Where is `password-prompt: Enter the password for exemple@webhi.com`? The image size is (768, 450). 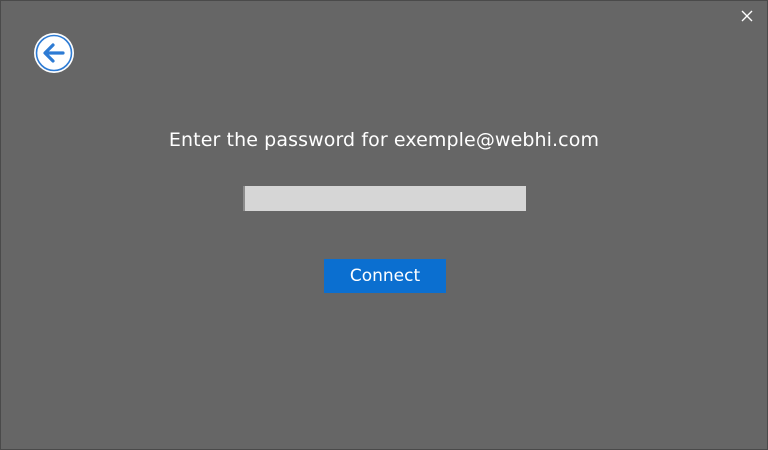
password-prompt: Enter the password for exemple@webhi.com is located at coordinates (384, 140).